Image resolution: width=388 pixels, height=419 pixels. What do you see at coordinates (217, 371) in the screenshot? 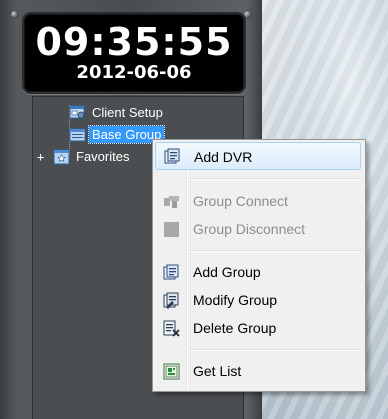
I see `menu-item-label: Get List` at bounding box center [217, 371].